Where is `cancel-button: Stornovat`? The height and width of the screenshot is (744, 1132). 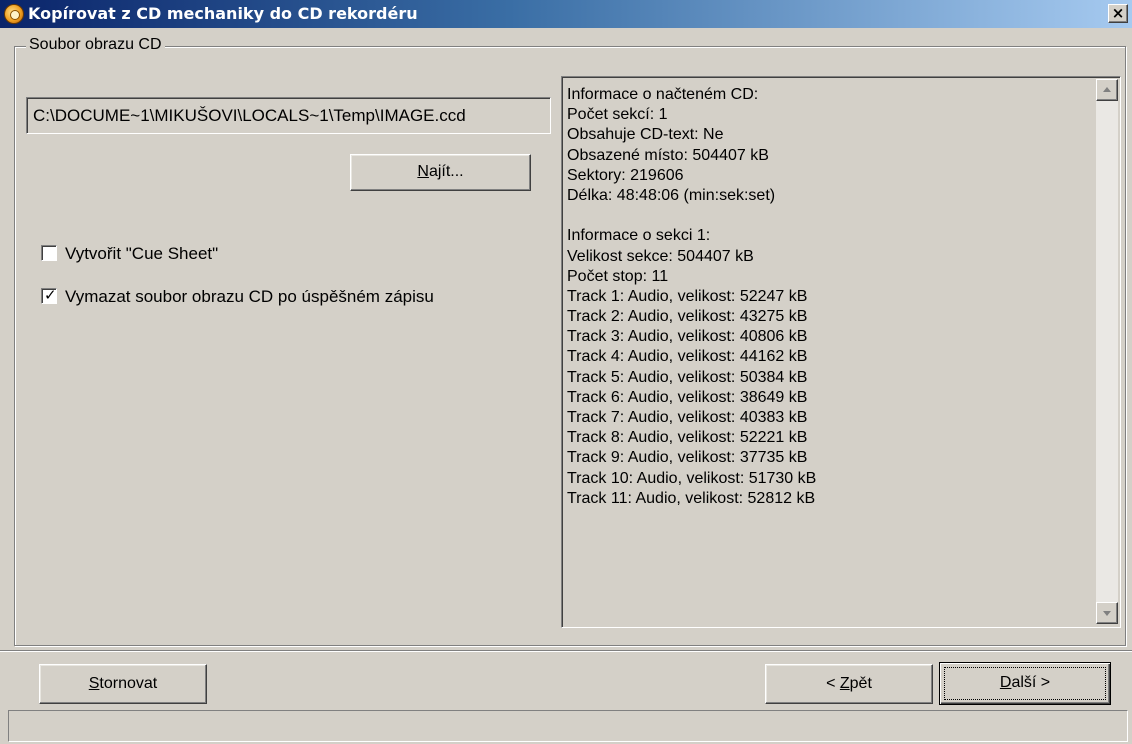
cancel-button: Stornovat is located at coordinates (123, 684).